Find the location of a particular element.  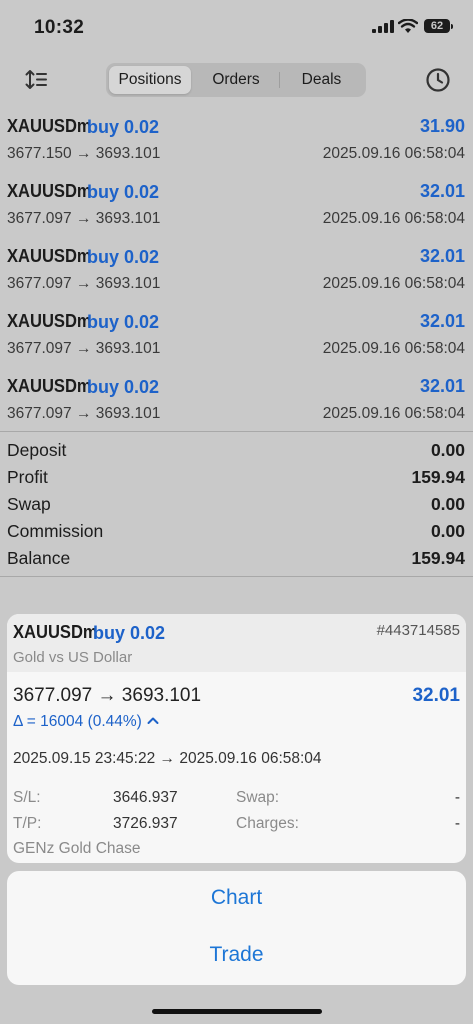

battery-level: 62 is located at coordinates (437, 26).